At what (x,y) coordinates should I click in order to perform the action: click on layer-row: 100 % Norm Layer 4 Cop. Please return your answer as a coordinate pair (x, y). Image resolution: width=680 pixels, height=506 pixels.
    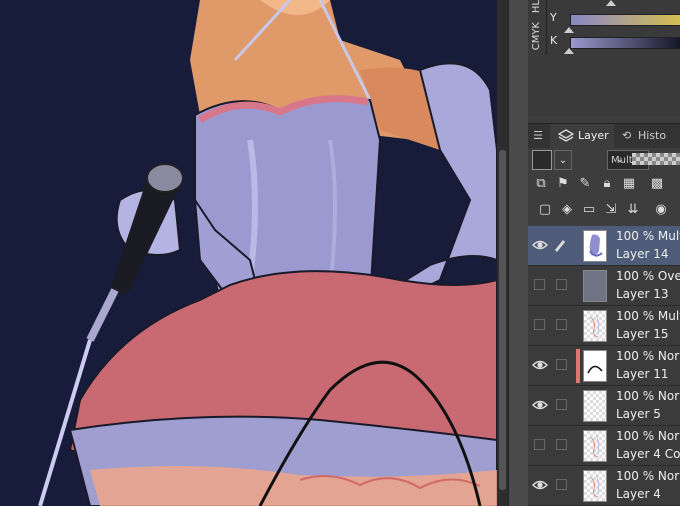
    Looking at the image, I should click on (604, 446).